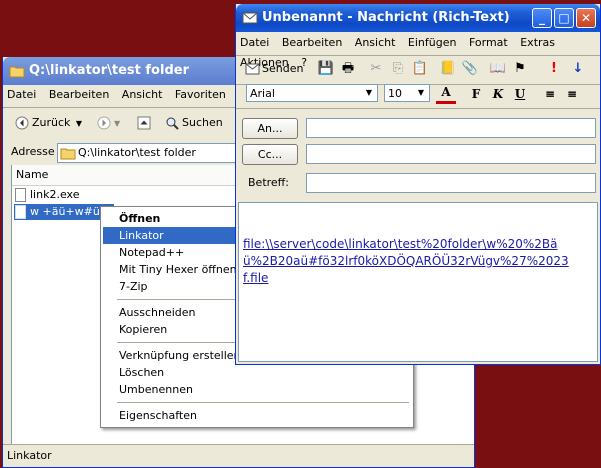  I want to click on font-value: Arial, so click(262, 93).